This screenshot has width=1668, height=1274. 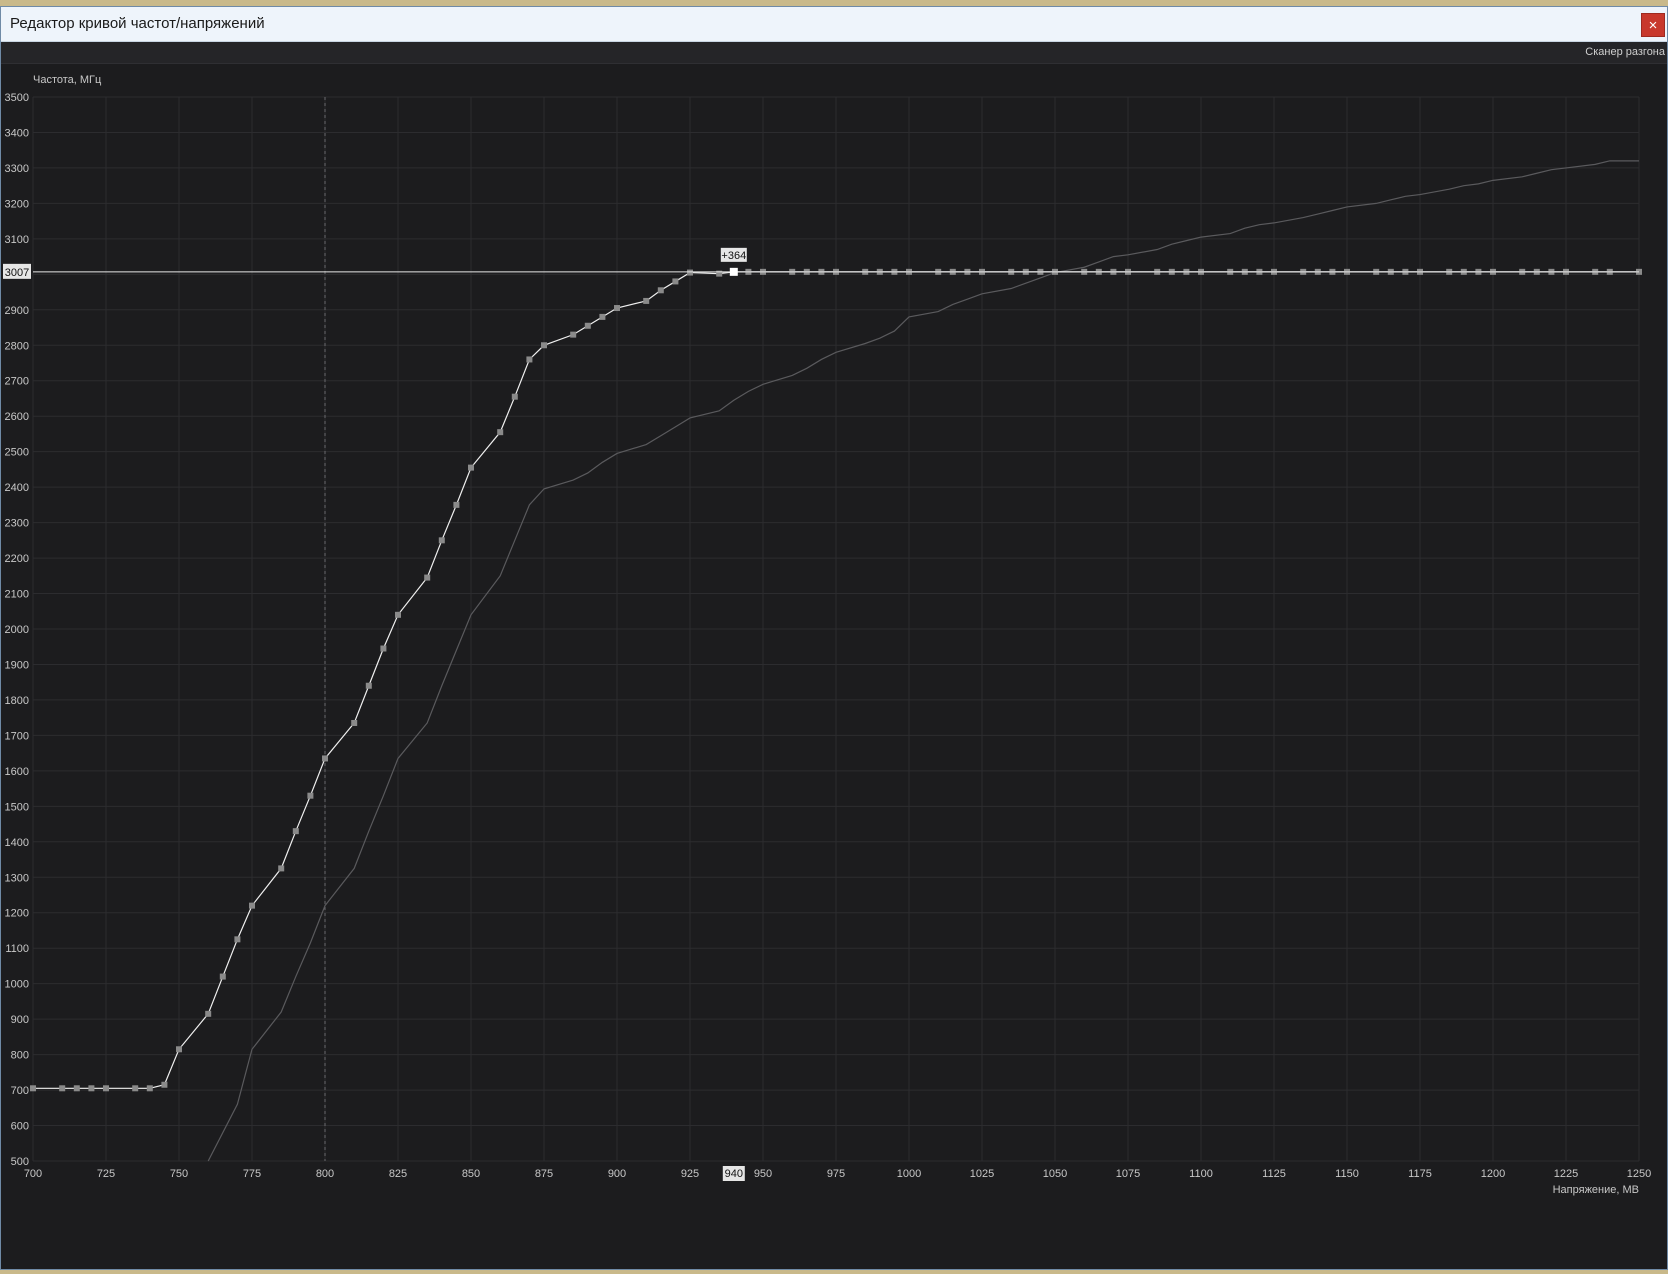 What do you see at coordinates (17, 559) in the screenshot?
I see `y-tick-label: 2200` at bounding box center [17, 559].